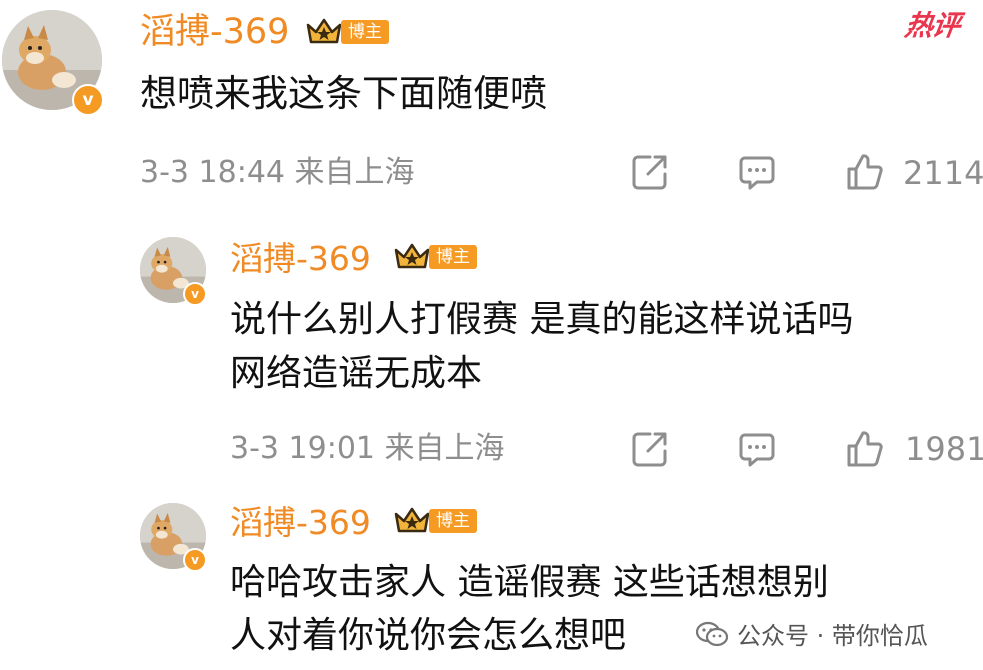 This screenshot has height=670, width=983. What do you see at coordinates (944, 449) in the screenshot?
I see `like-count: 1981` at bounding box center [944, 449].